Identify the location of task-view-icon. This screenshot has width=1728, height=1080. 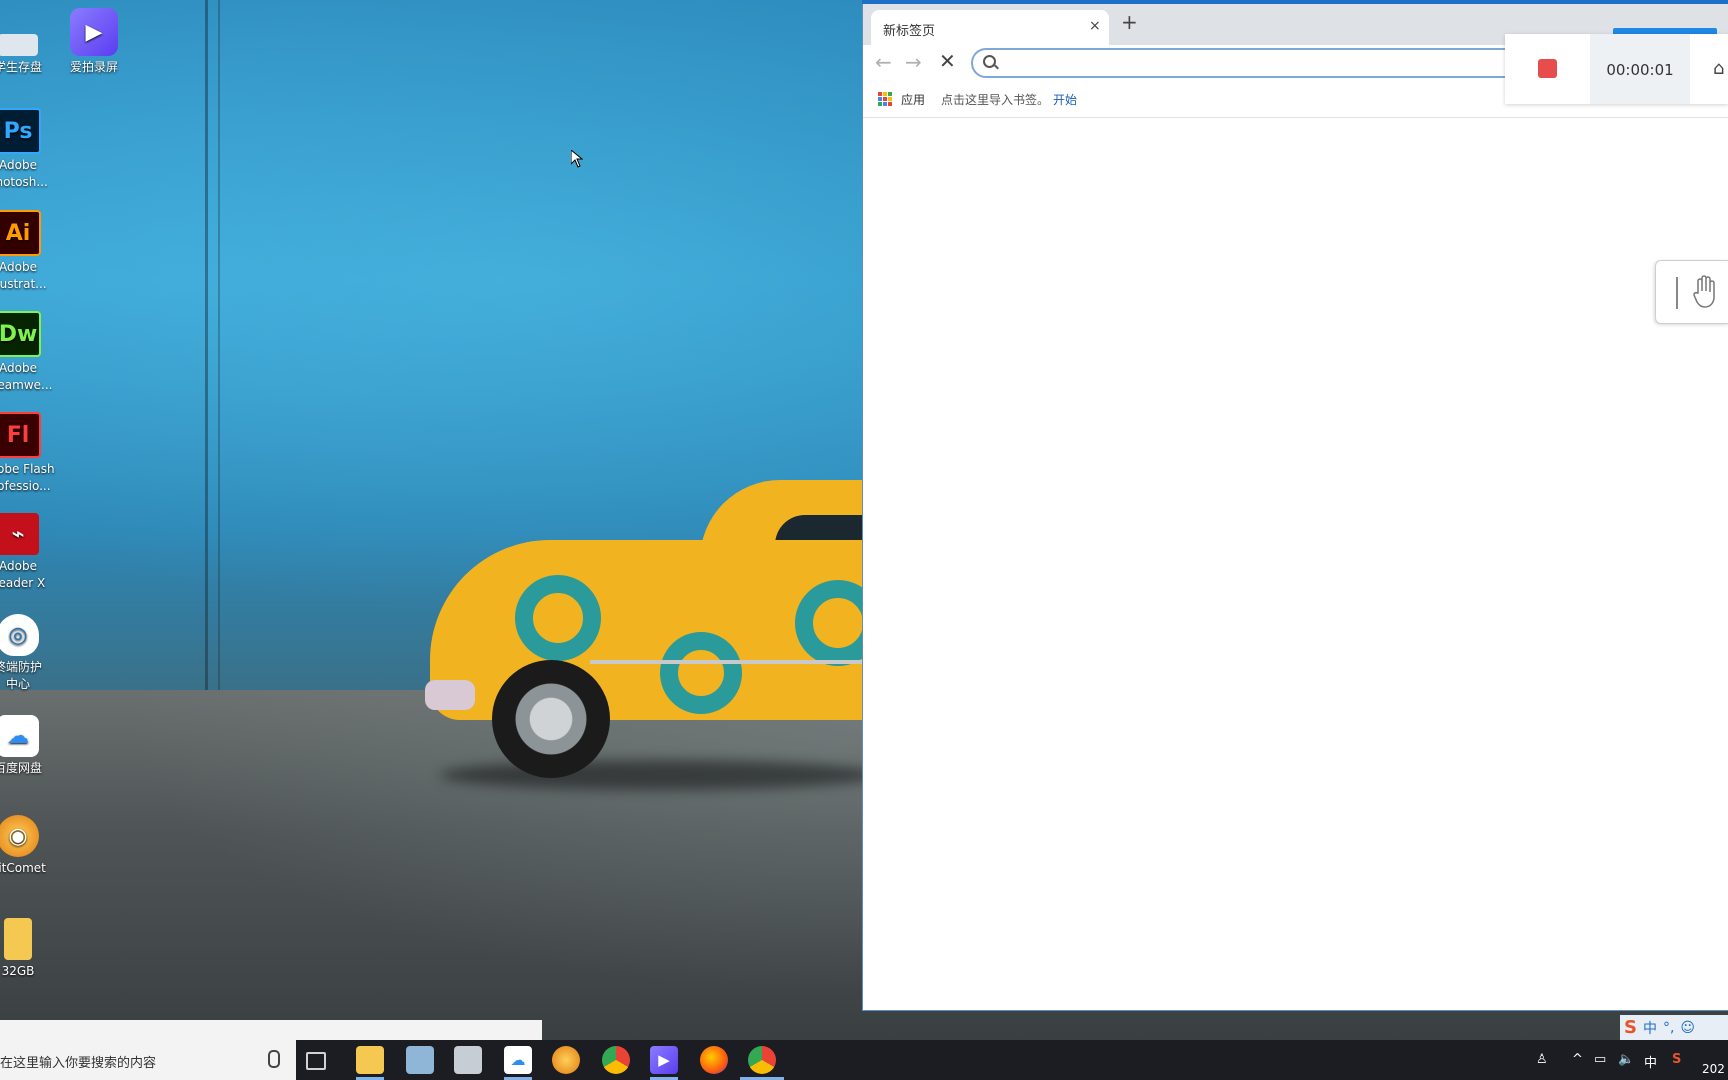
(316, 1061).